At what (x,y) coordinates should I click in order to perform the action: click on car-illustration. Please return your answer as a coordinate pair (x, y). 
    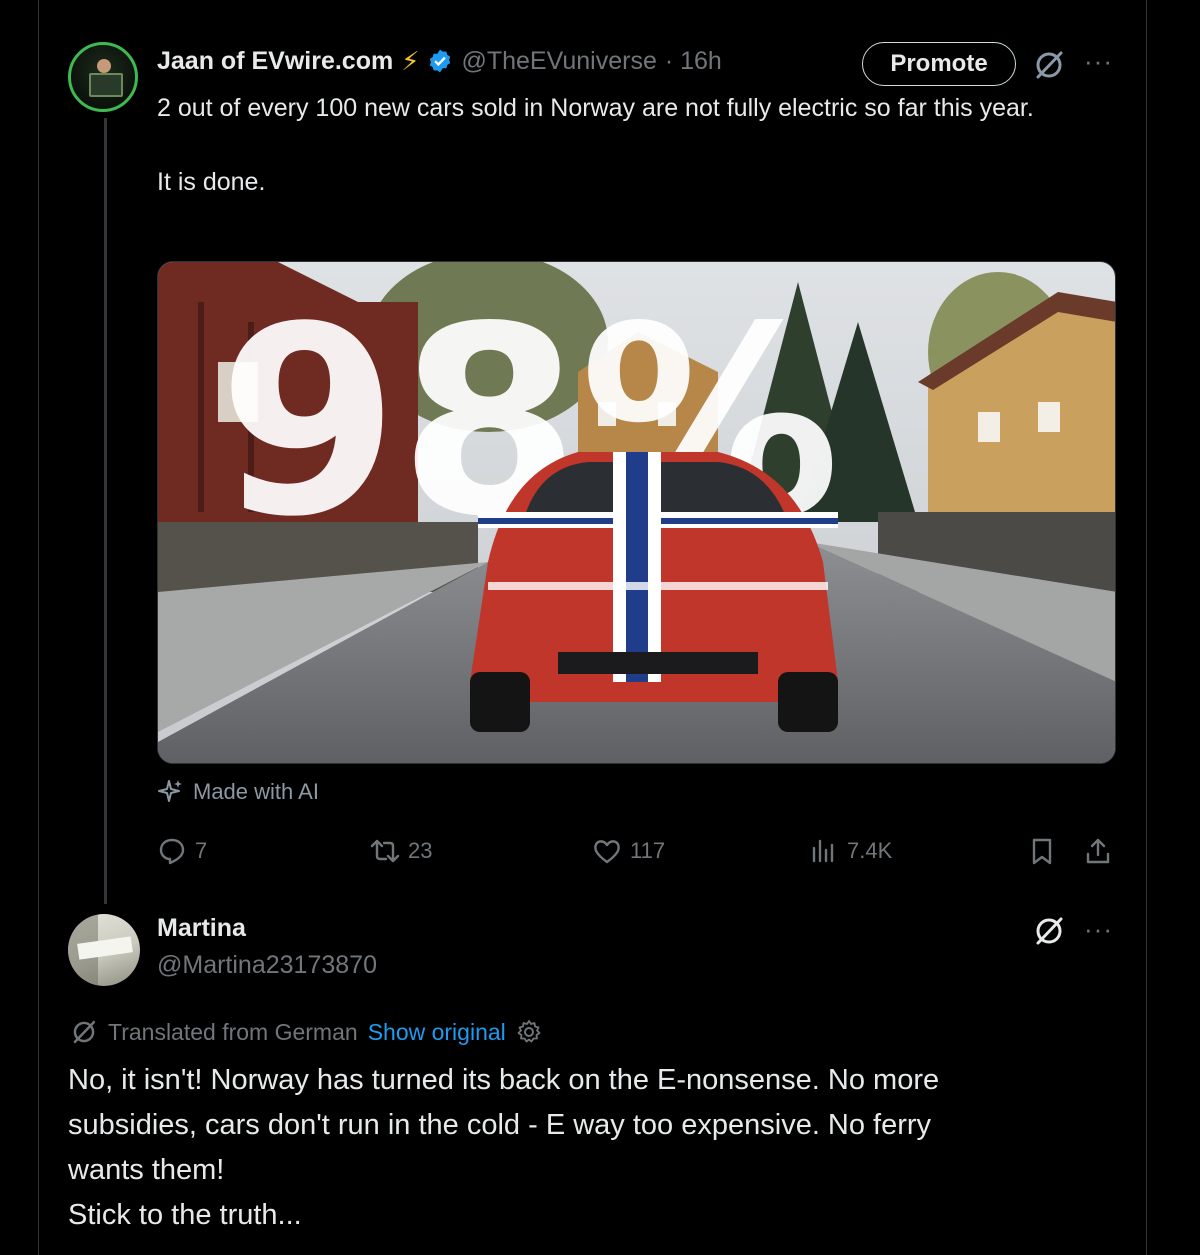
    Looking at the image, I should click on (653, 592).